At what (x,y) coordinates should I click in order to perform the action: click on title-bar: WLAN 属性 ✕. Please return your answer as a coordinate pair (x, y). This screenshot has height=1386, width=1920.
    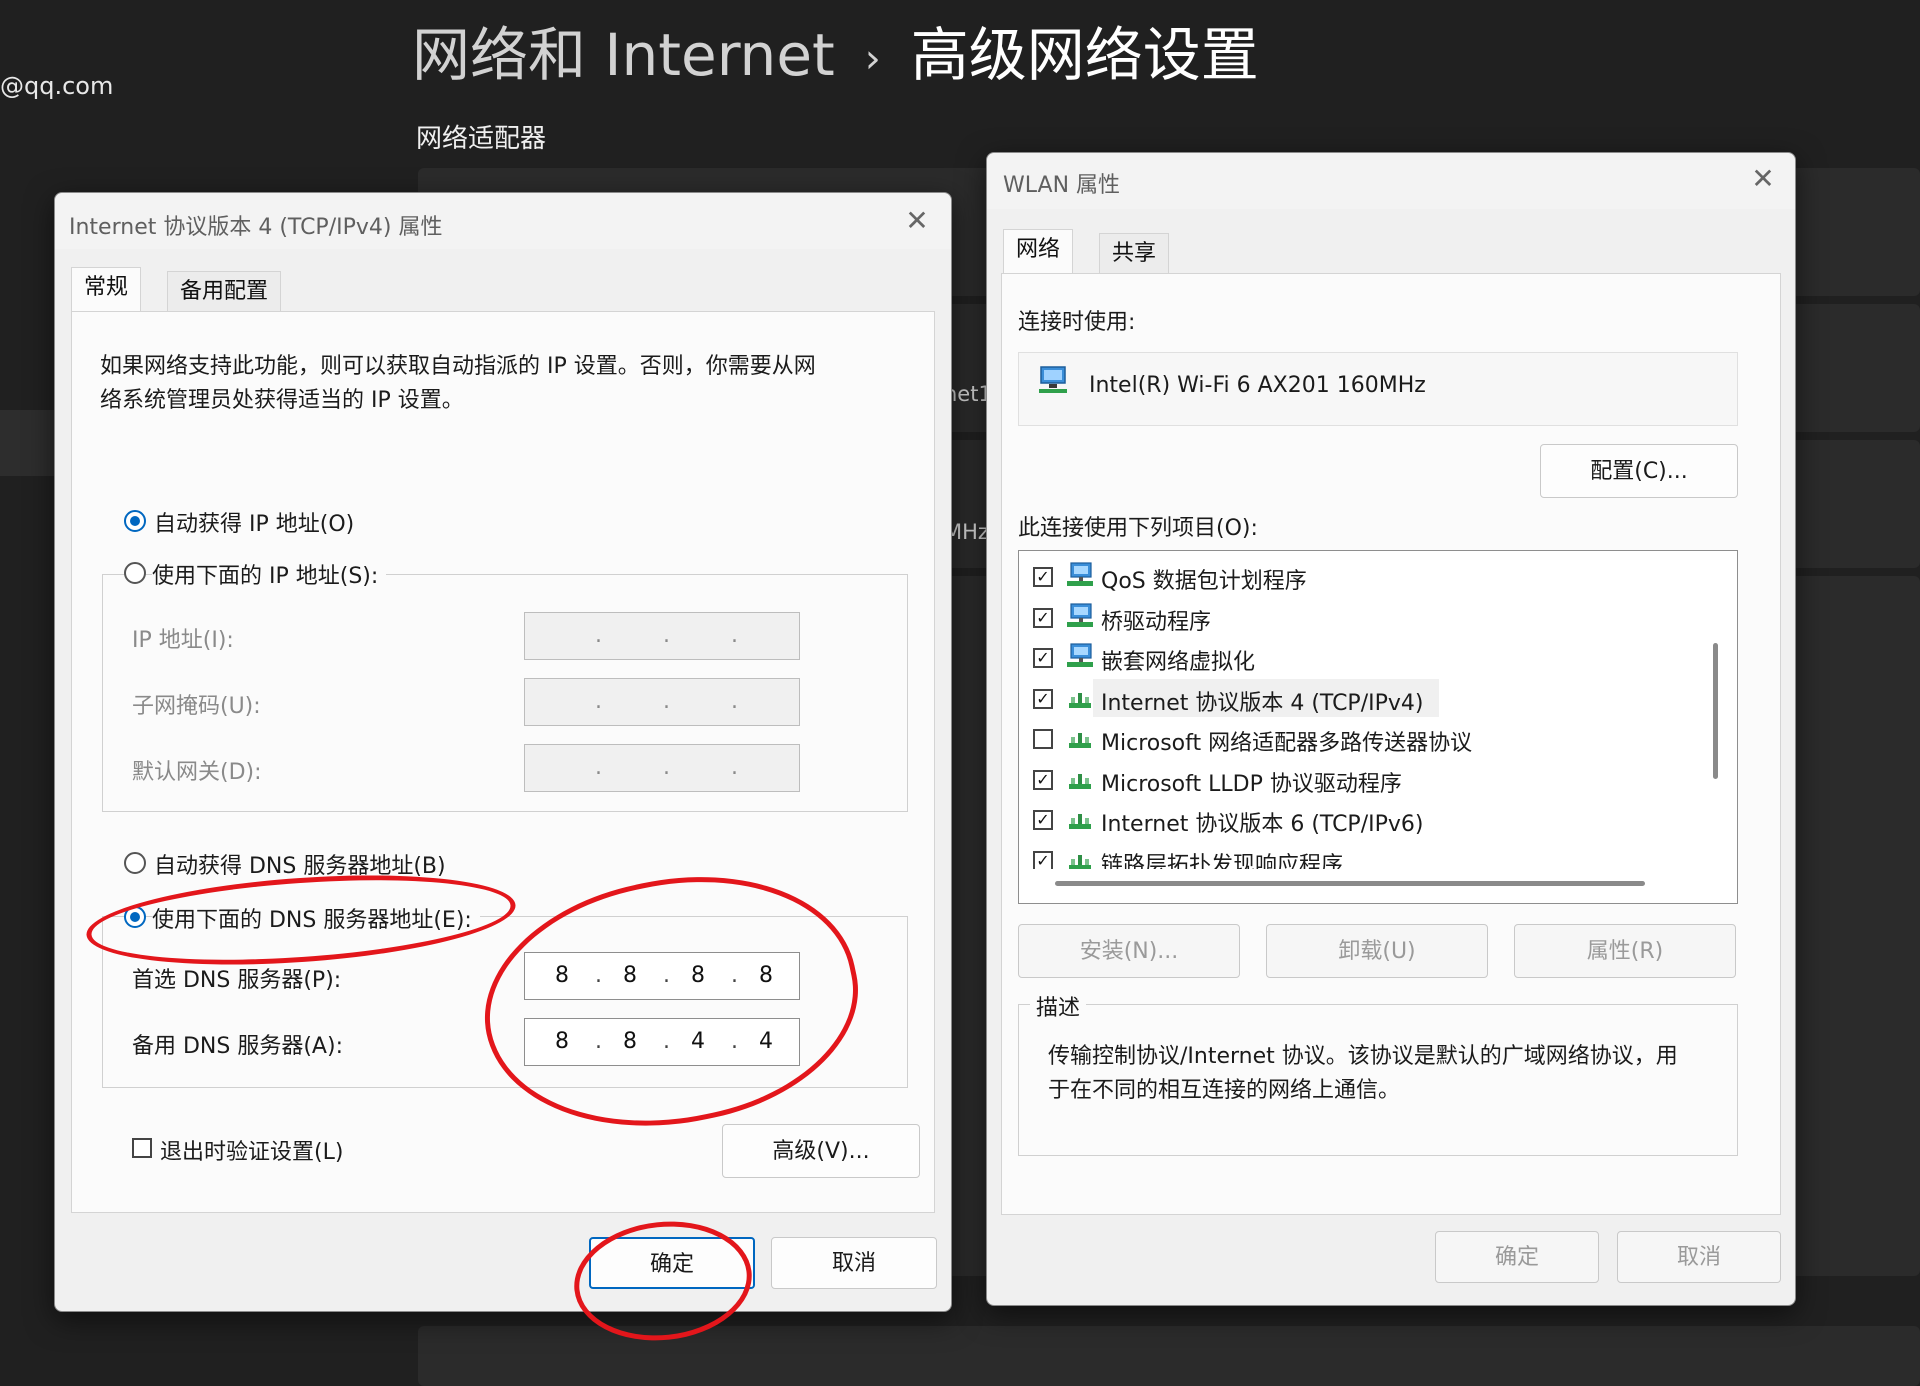
    Looking at the image, I should click on (1391, 181).